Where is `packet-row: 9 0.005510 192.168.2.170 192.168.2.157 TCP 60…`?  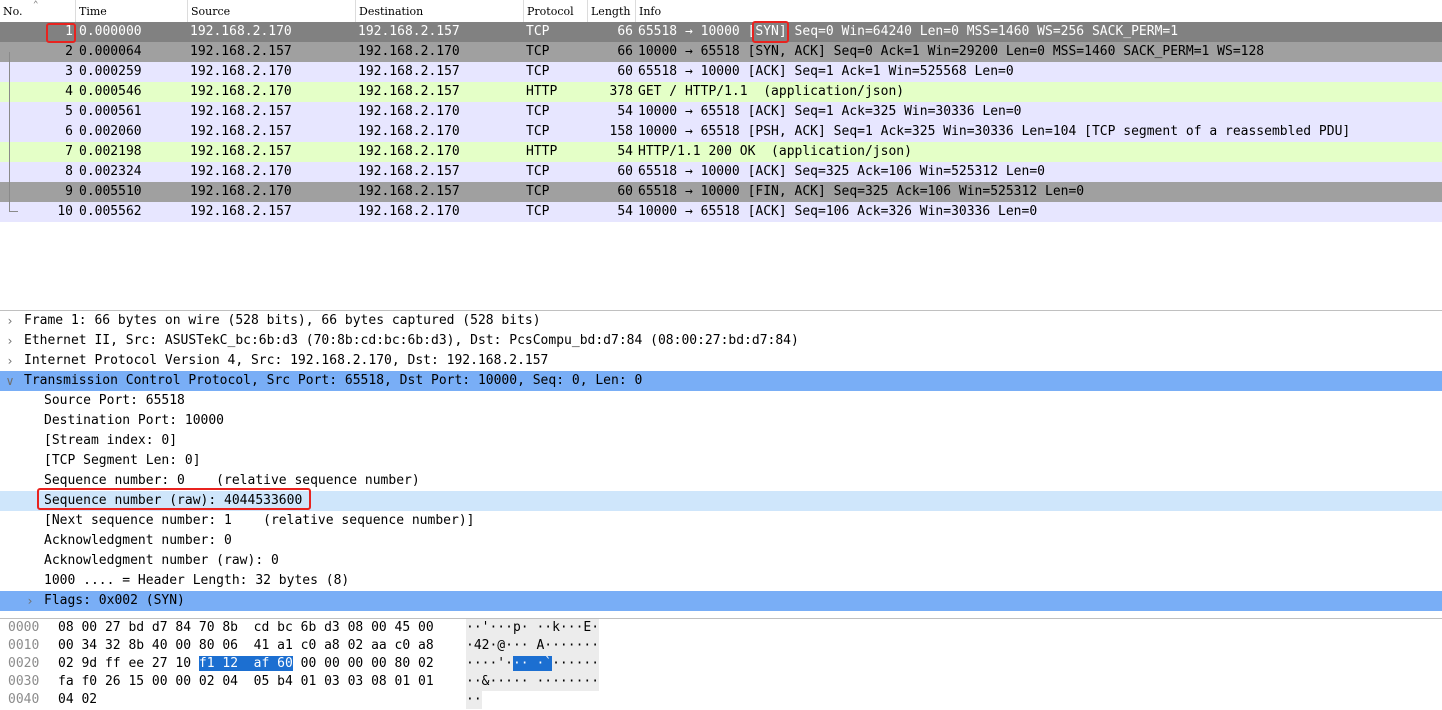
packet-row: 9 0.005510 192.168.2.170 192.168.2.157 TCP 60… is located at coordinates (721, 192).